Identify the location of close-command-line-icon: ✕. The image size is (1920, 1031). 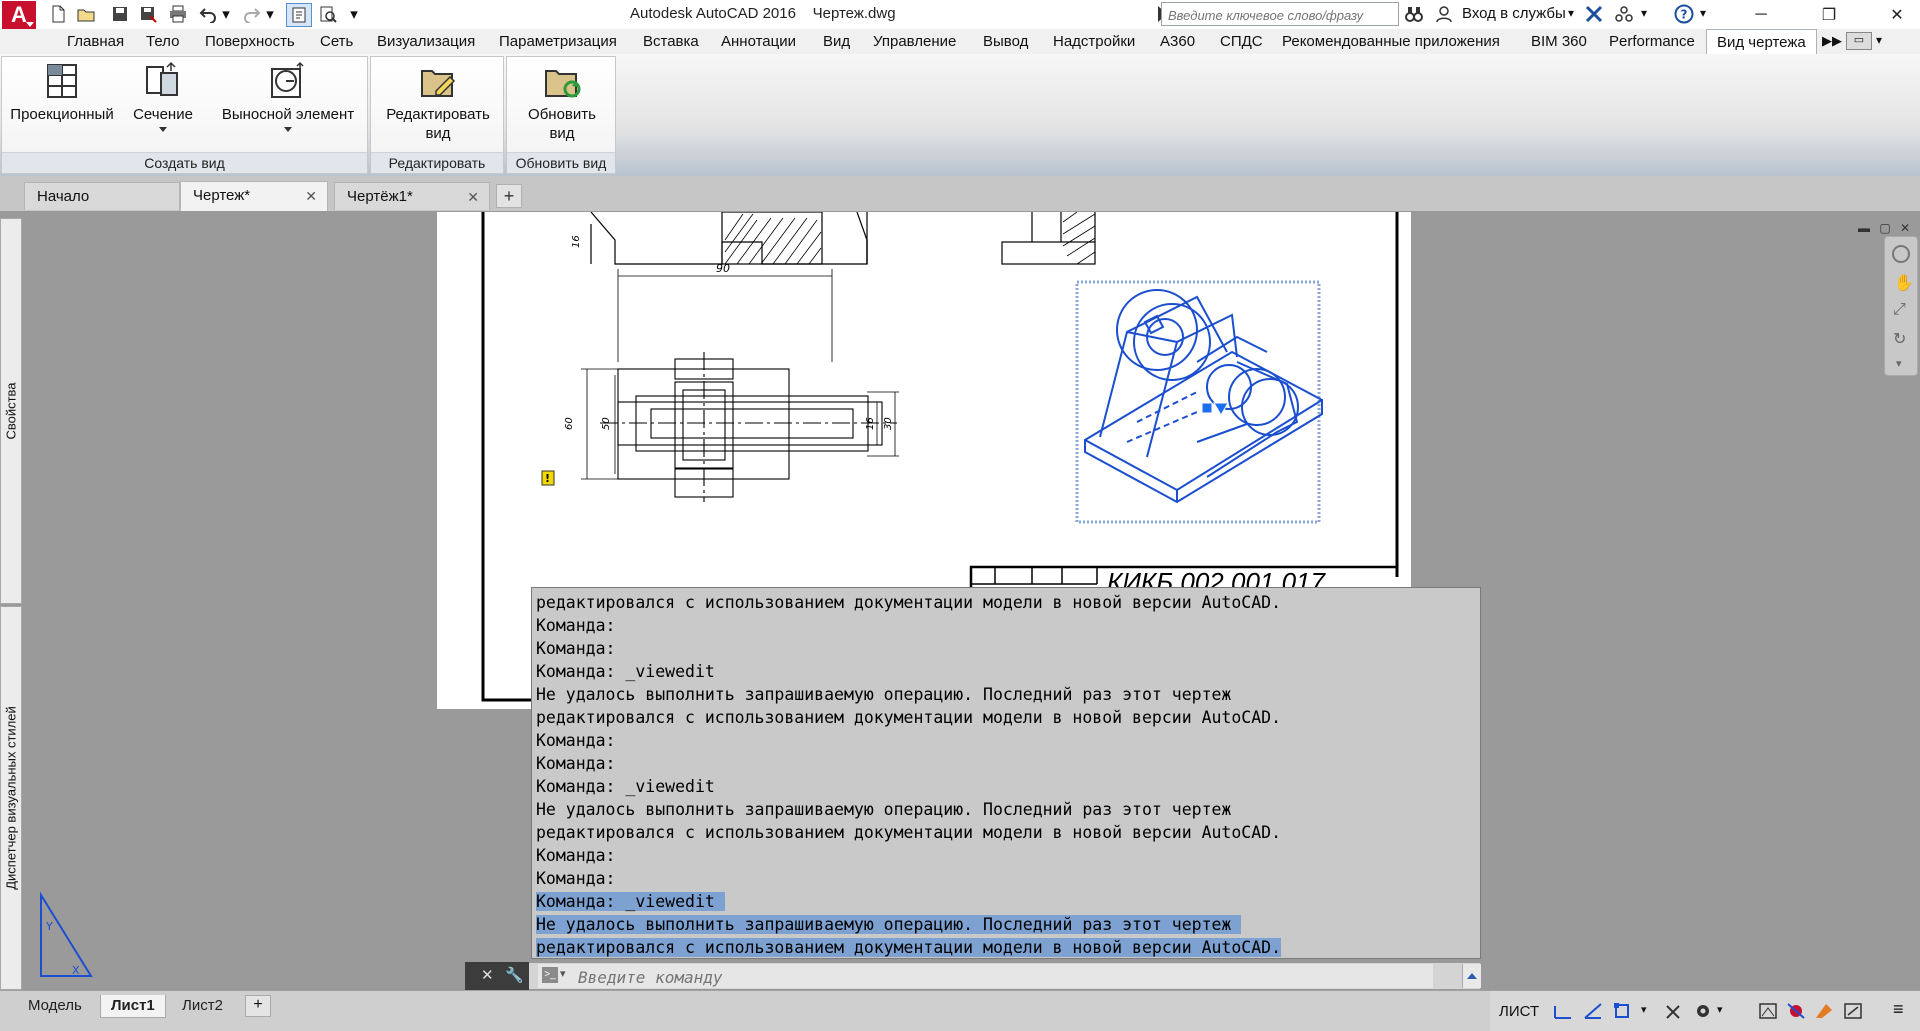
(487, 975).